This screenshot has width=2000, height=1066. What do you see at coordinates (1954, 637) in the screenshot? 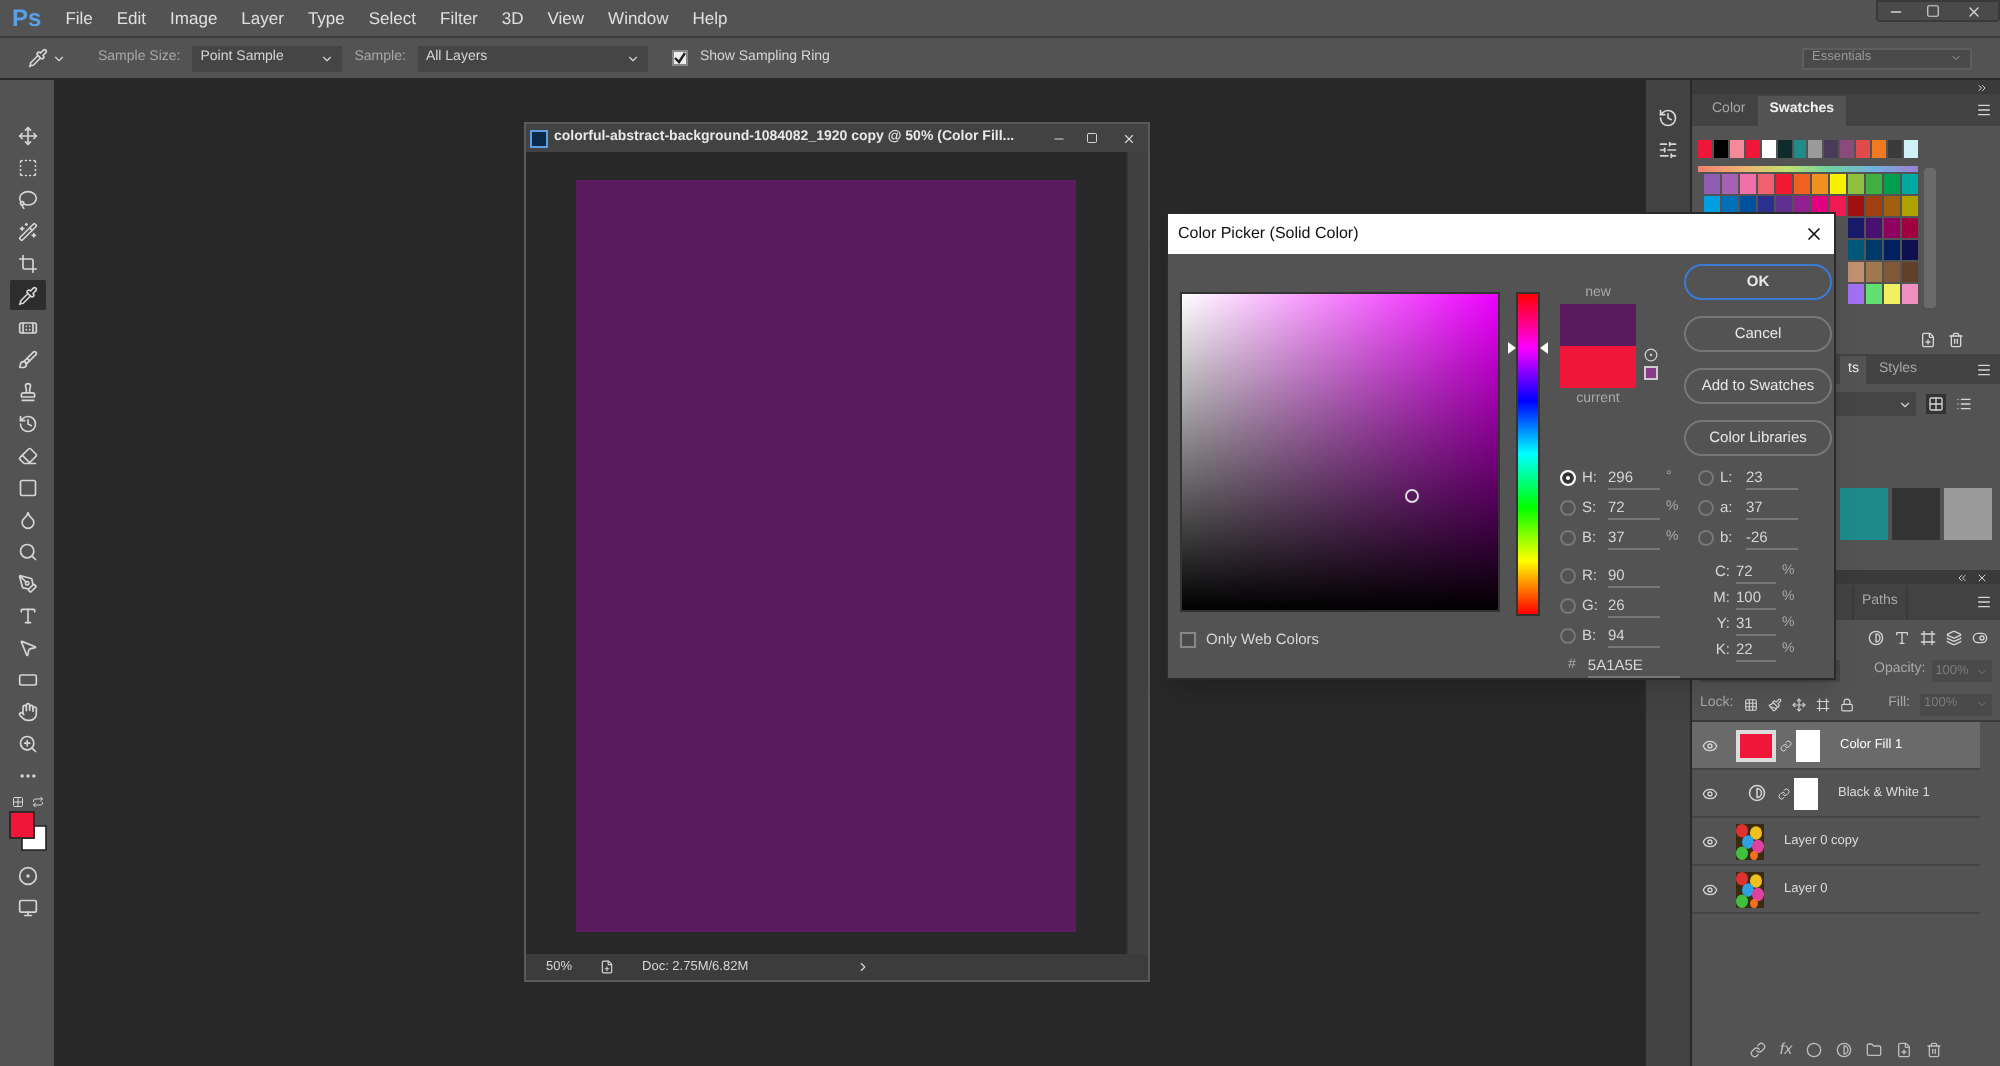
I see `smart-object-icon` at bounding box center [1954, 637].